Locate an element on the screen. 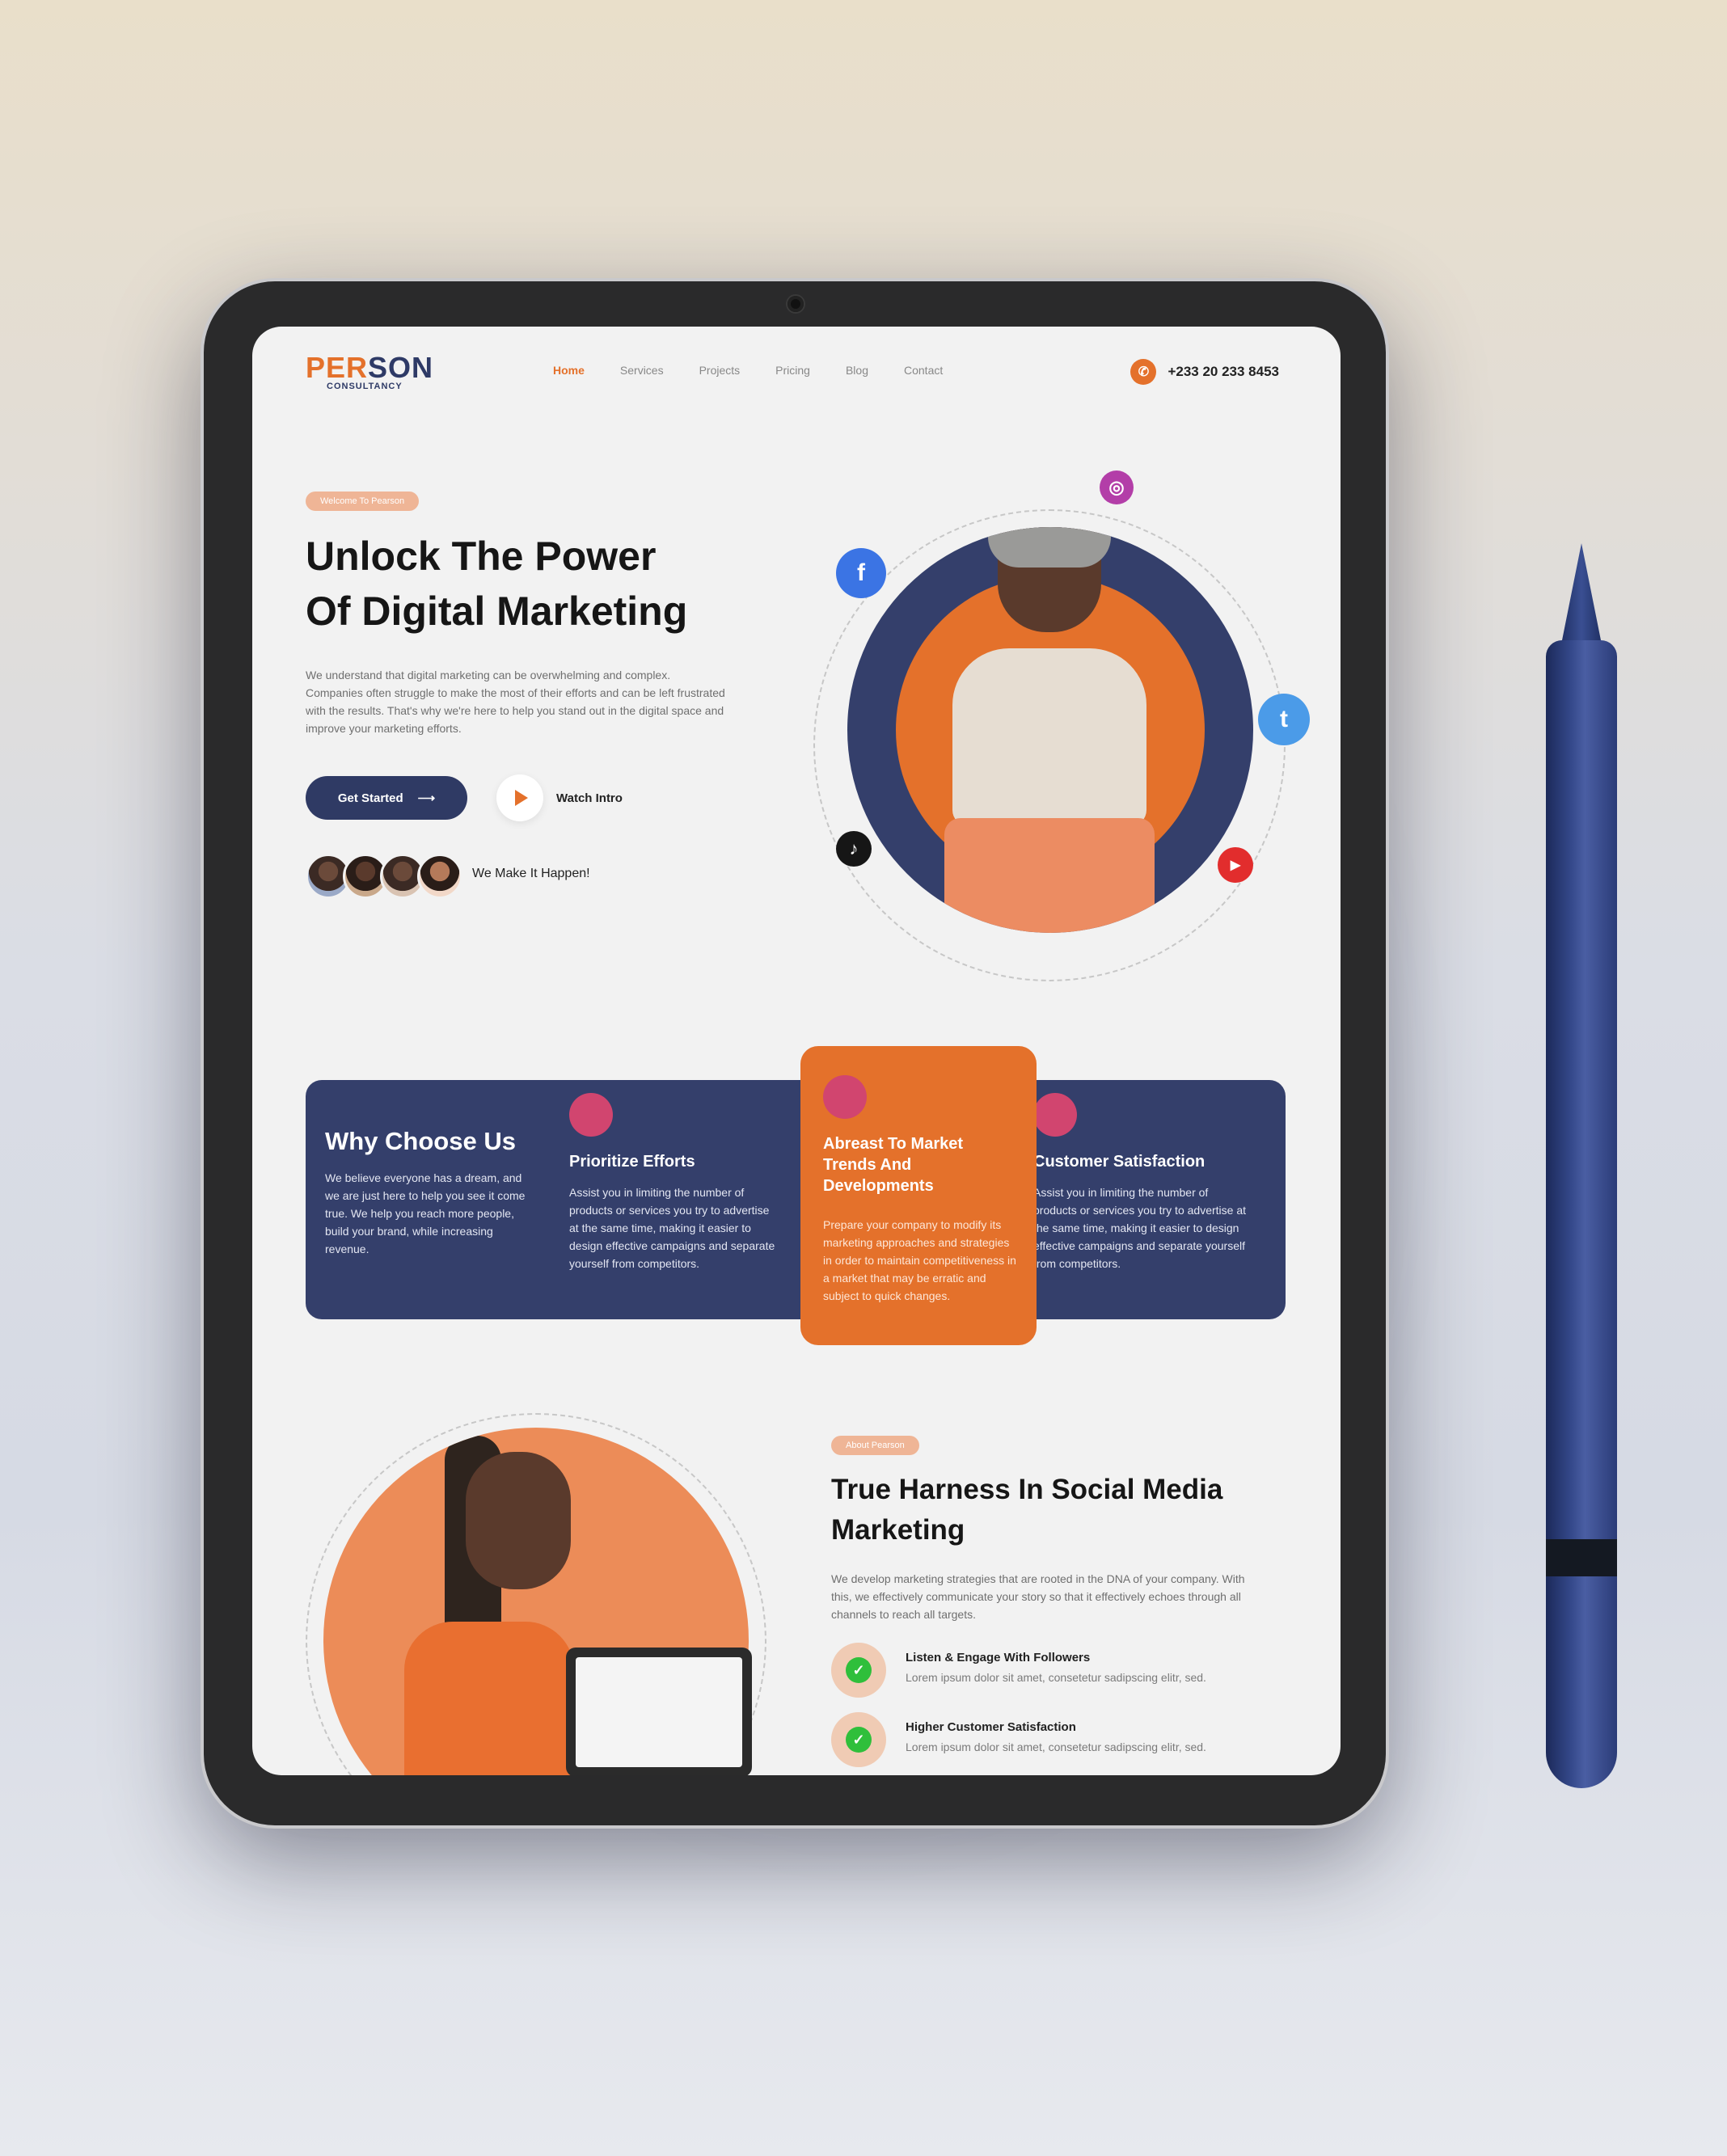  phone-number: +233 20 233 8453 is located at coordinates (1223, 372).